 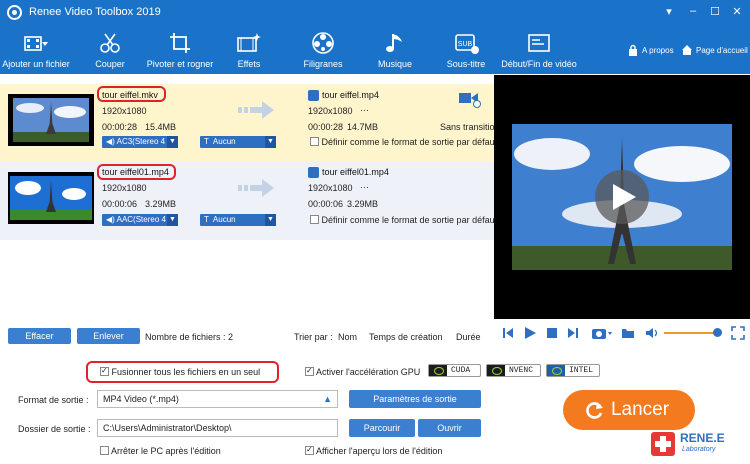 What do you see at coordinates (530, 333) in the screenshot?
I see `play-icon` at bounding box center [530, 333].